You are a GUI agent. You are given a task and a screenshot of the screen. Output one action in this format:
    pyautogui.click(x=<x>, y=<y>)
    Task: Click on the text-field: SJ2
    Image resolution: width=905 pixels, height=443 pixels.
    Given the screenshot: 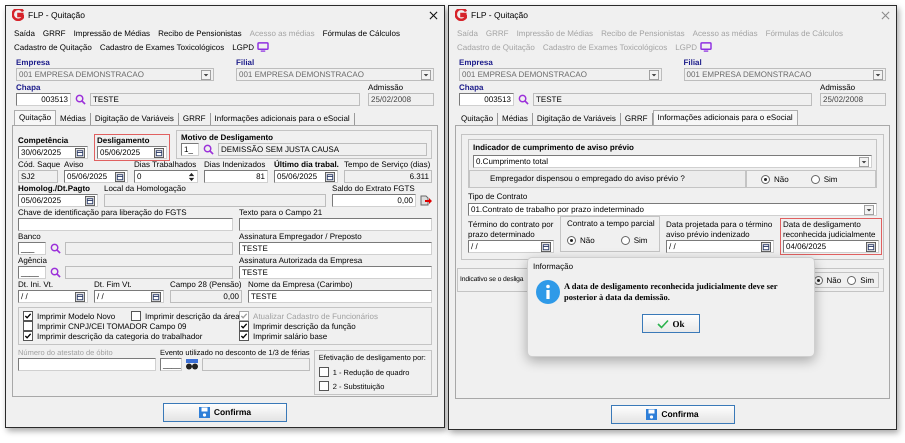 What is the action you would take?
    pyautogui.click(x=38, y=176)
    